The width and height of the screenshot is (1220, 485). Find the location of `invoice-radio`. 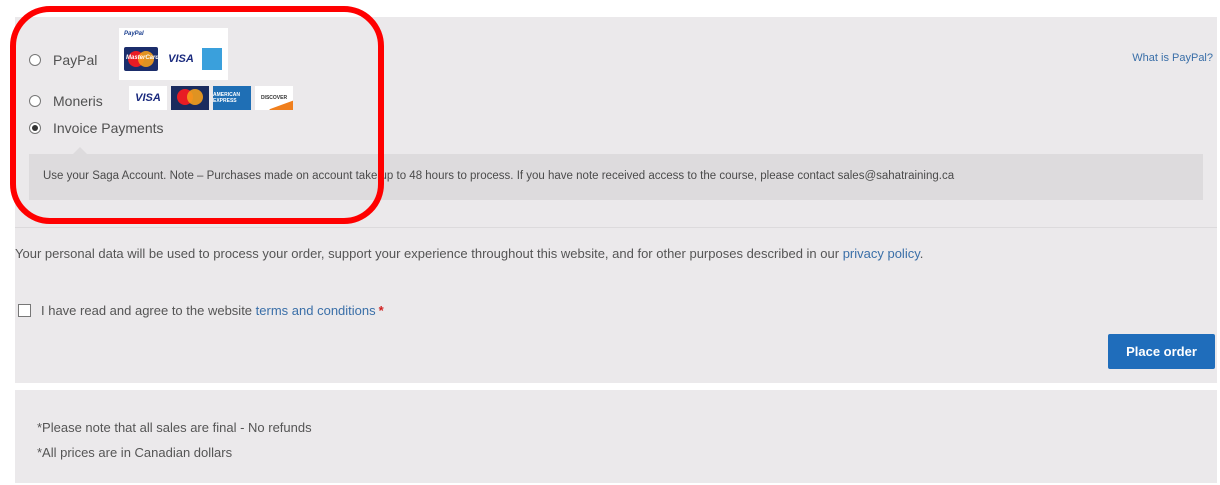

invoice-radio is located at coordinates (35, 128).